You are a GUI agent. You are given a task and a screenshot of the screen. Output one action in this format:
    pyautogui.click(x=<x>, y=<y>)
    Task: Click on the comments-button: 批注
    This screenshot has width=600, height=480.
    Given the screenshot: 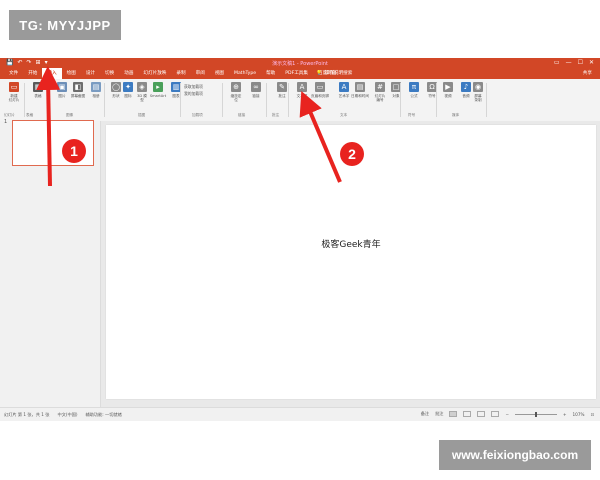 What is the action you would take?
    pyautogui.click(x=439, y=414)
    